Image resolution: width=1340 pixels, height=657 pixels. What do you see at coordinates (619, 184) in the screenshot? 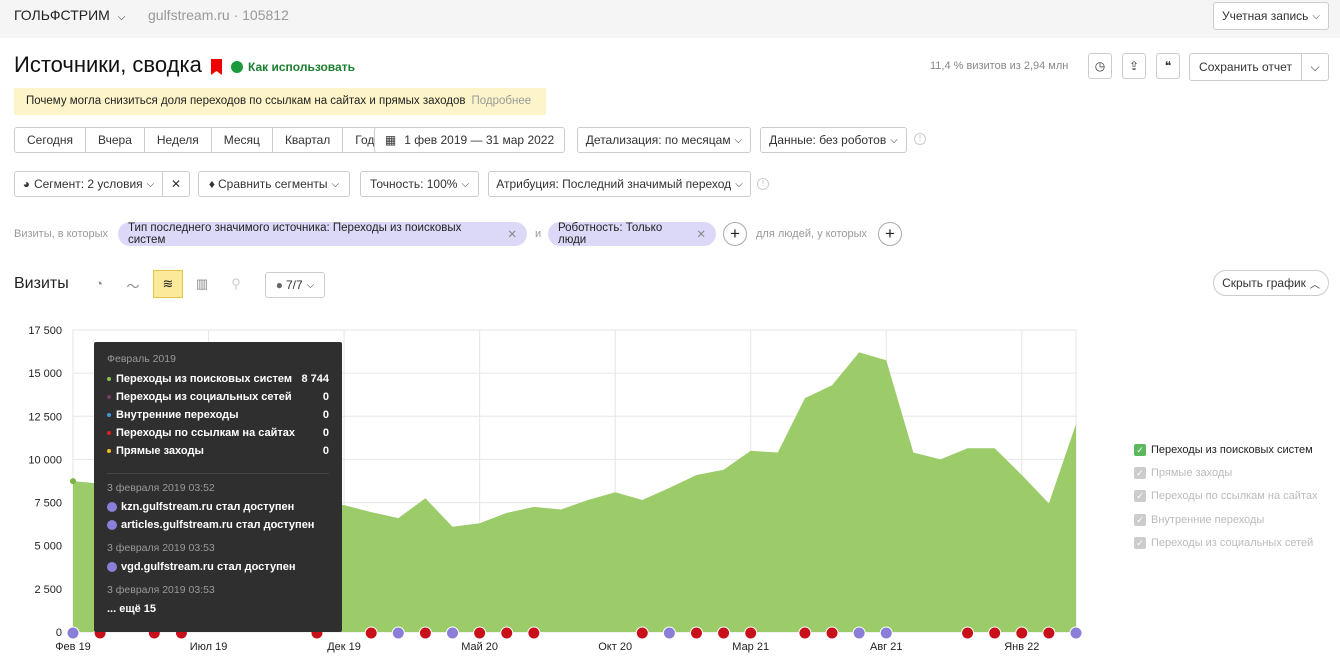
I see `attribution-dropdown: Атрибуция: Последний значимый переход ⌵` at bounding box center [619, 184].